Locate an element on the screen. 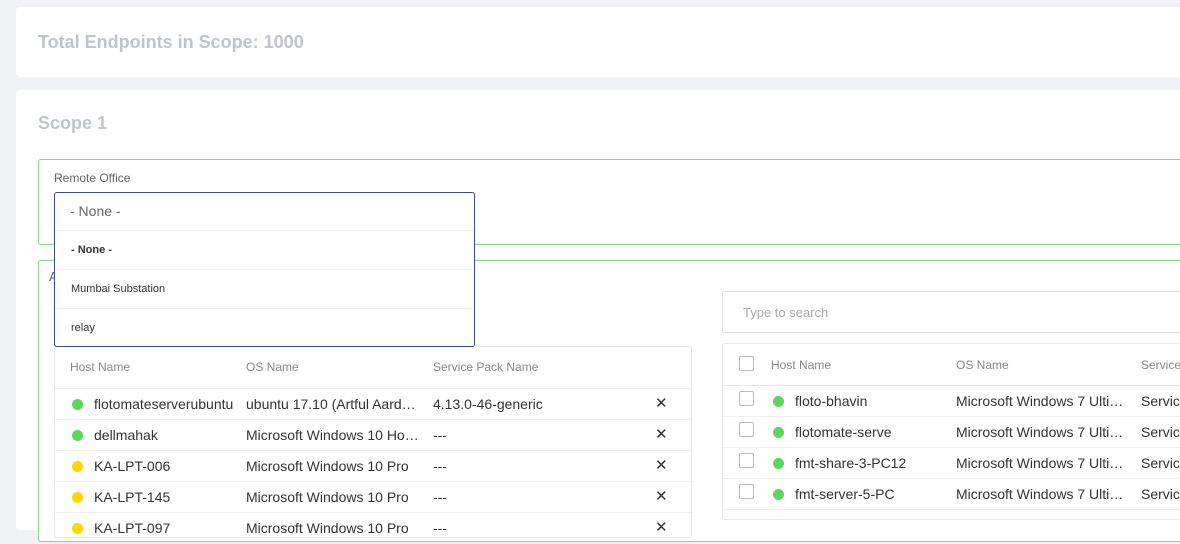 The width and height of the screenshot is (1180, 544). os-name-cell: ubuntu 17.10 (Artful Aardvark) is located at coordinates (333, 404).